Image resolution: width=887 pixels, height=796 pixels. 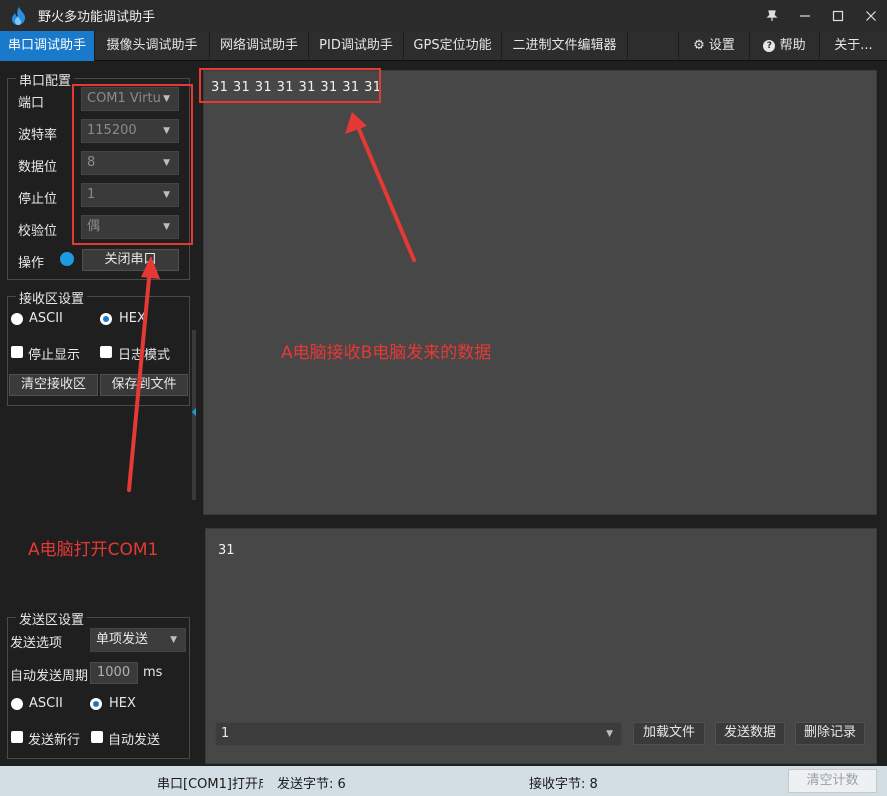 I want to click on auto-period-label: 自动发送周期, so click(x=49, y=676).